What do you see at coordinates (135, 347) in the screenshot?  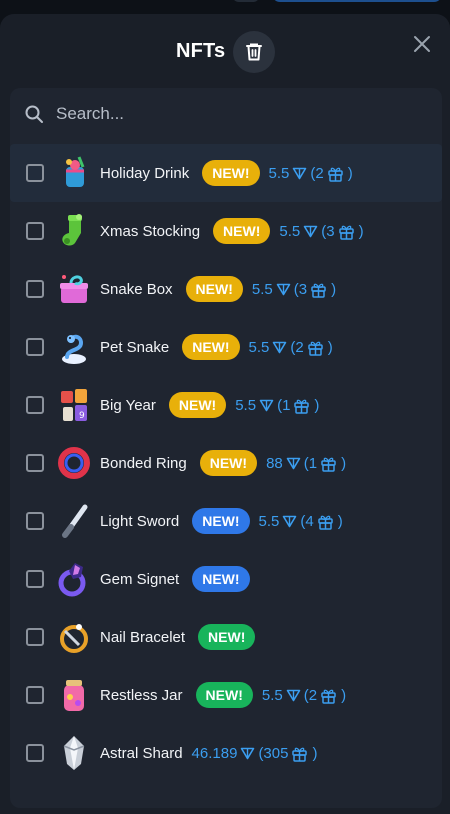 I see `item-name: Pet Snake` at bounding box center [135, 347].